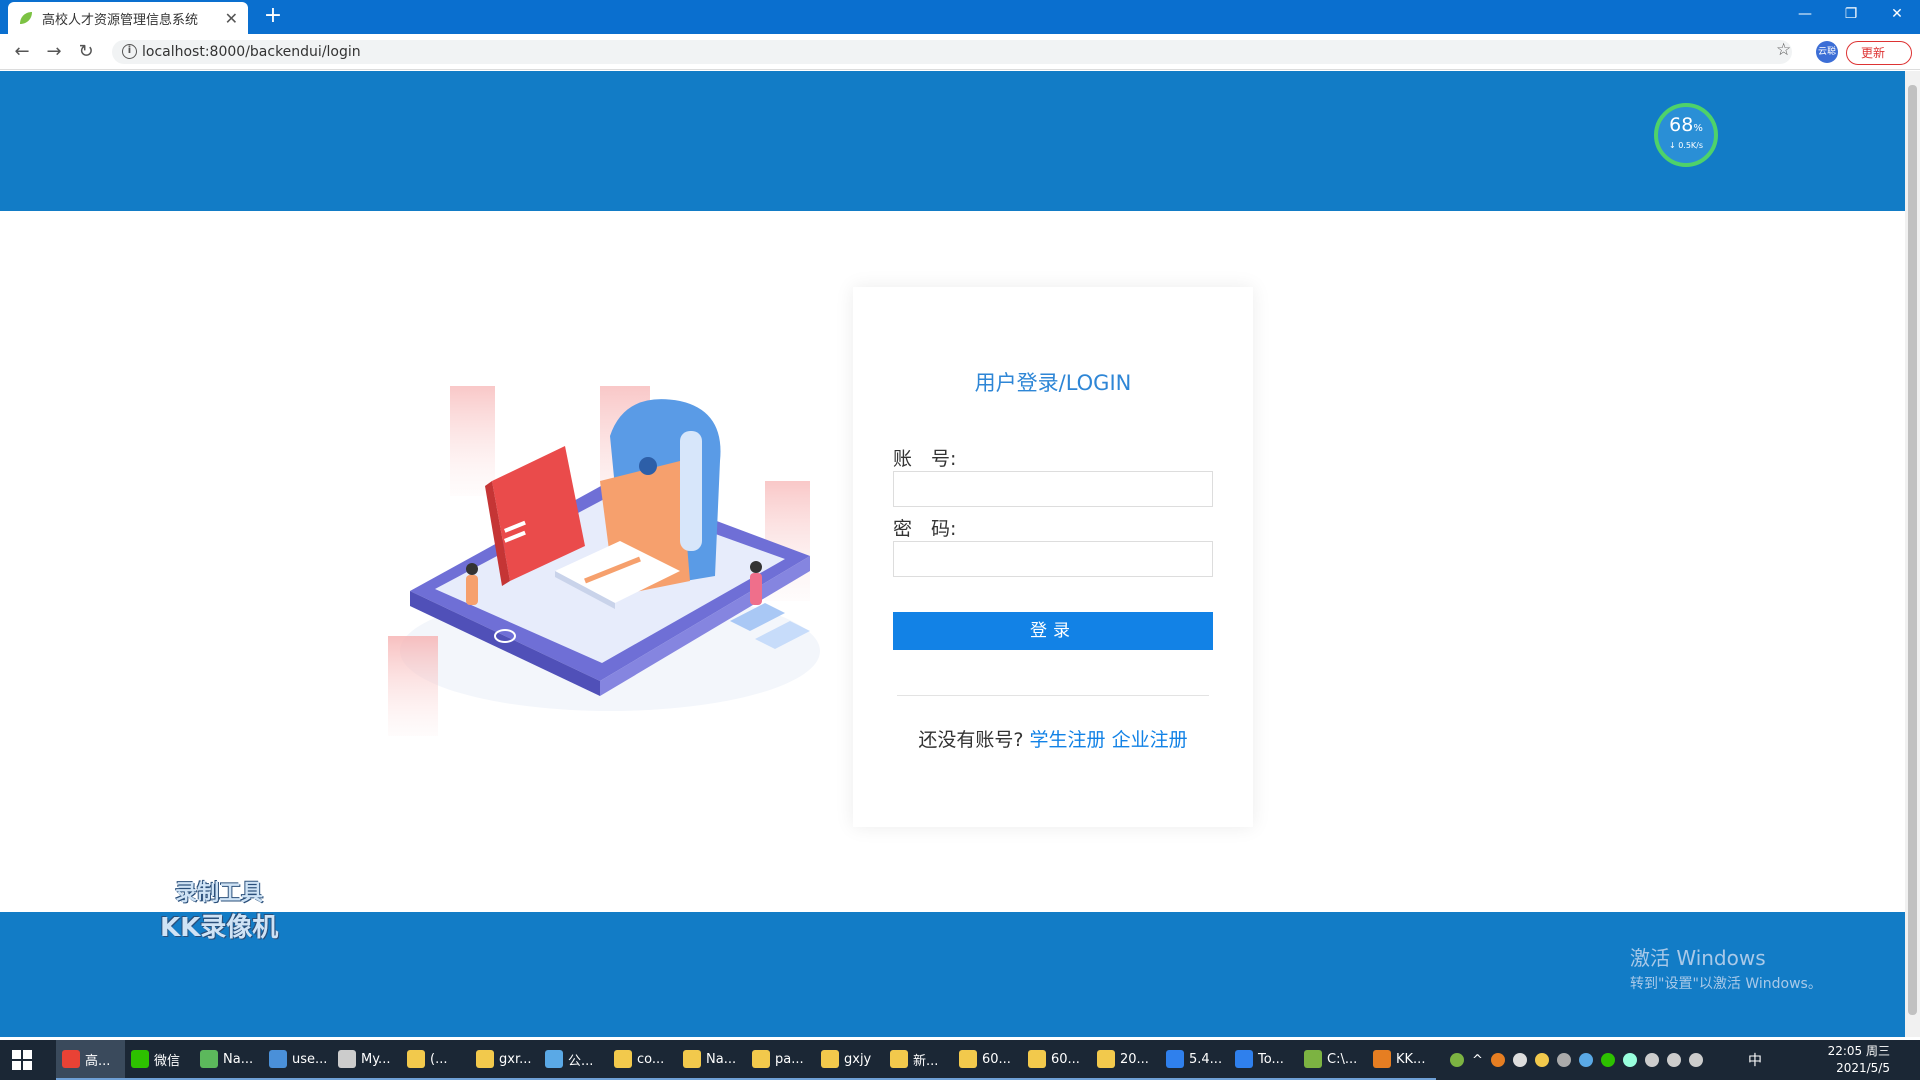  What do you see at coordinates (1698, 128) in the screenshot?
I see `speed-percent-unit: %` at bounding box center [1698, 128].